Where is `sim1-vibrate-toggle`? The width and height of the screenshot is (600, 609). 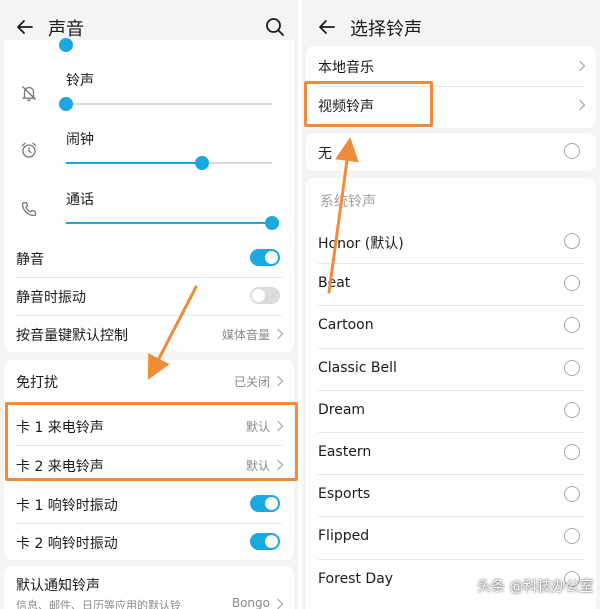
sim1-vibrate-toggle is located at coordinates (265, 503).